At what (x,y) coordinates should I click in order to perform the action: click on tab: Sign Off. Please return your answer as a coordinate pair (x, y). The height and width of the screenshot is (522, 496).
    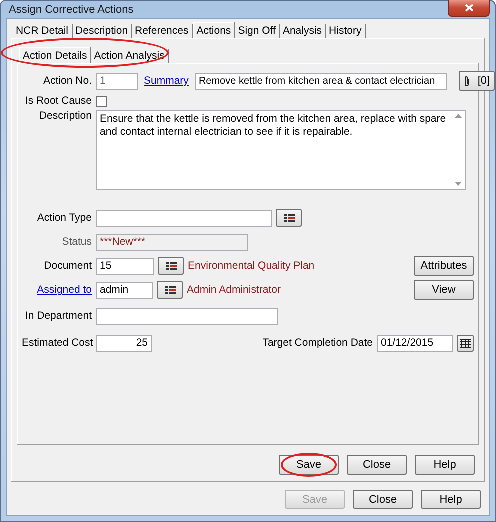
    Looking at the image, I should click on (257, 31).